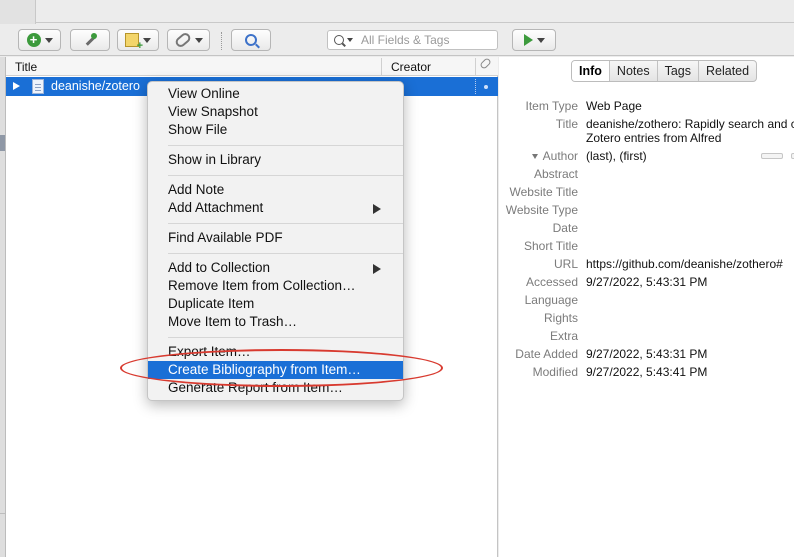 The height and width of the screenshot is (557, 794). I want to click on menu-item-label: Find Available PDF, so click(225, 237).